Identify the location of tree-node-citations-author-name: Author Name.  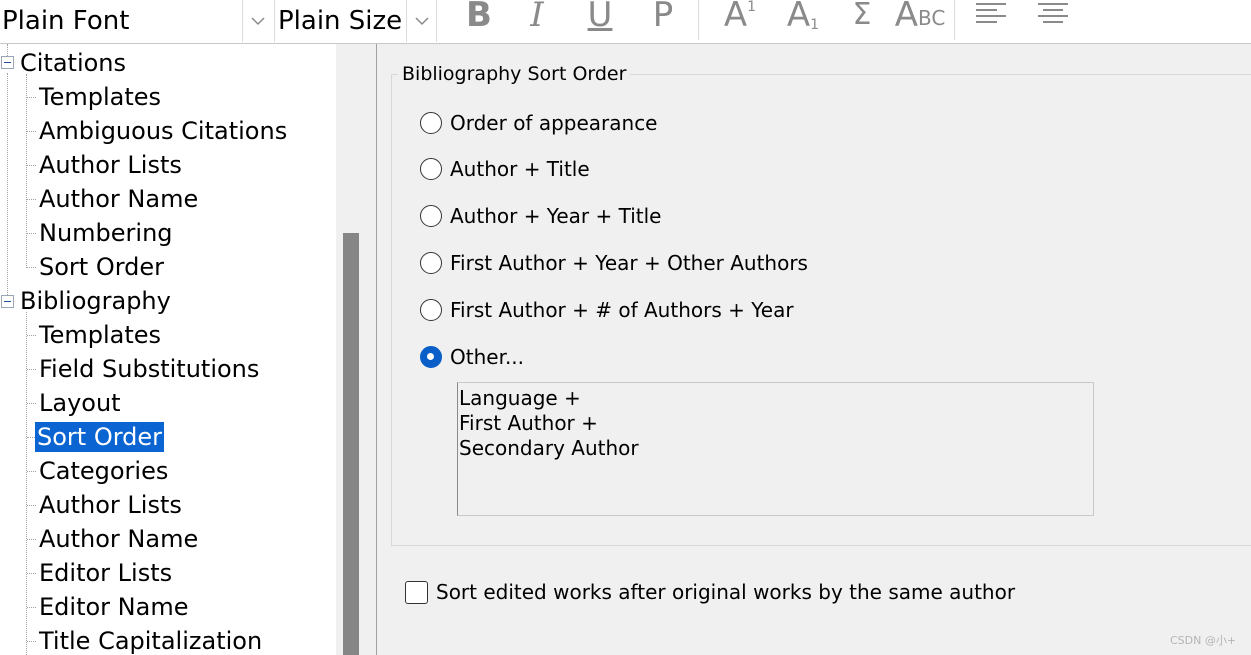
(118, 199).